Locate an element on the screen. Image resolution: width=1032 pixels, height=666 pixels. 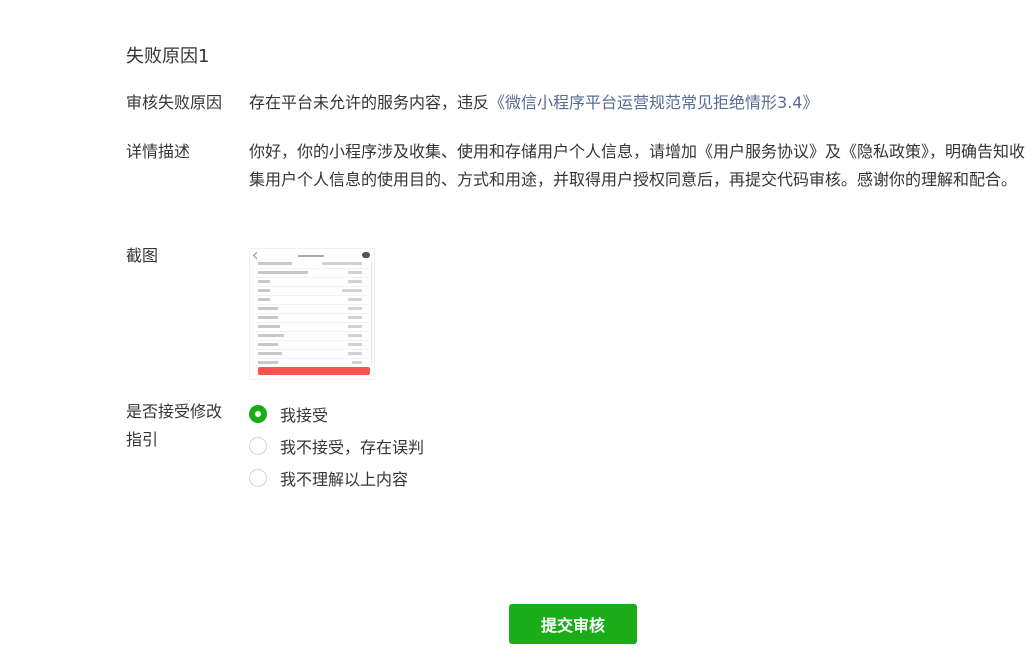
reason-text: 存在平台未允许的服务内容，违反 is located at coordinates (369, 102).